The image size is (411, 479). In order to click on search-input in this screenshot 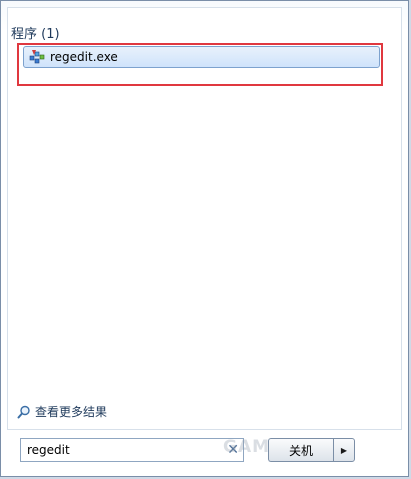, I will do `click(119, 450)`.